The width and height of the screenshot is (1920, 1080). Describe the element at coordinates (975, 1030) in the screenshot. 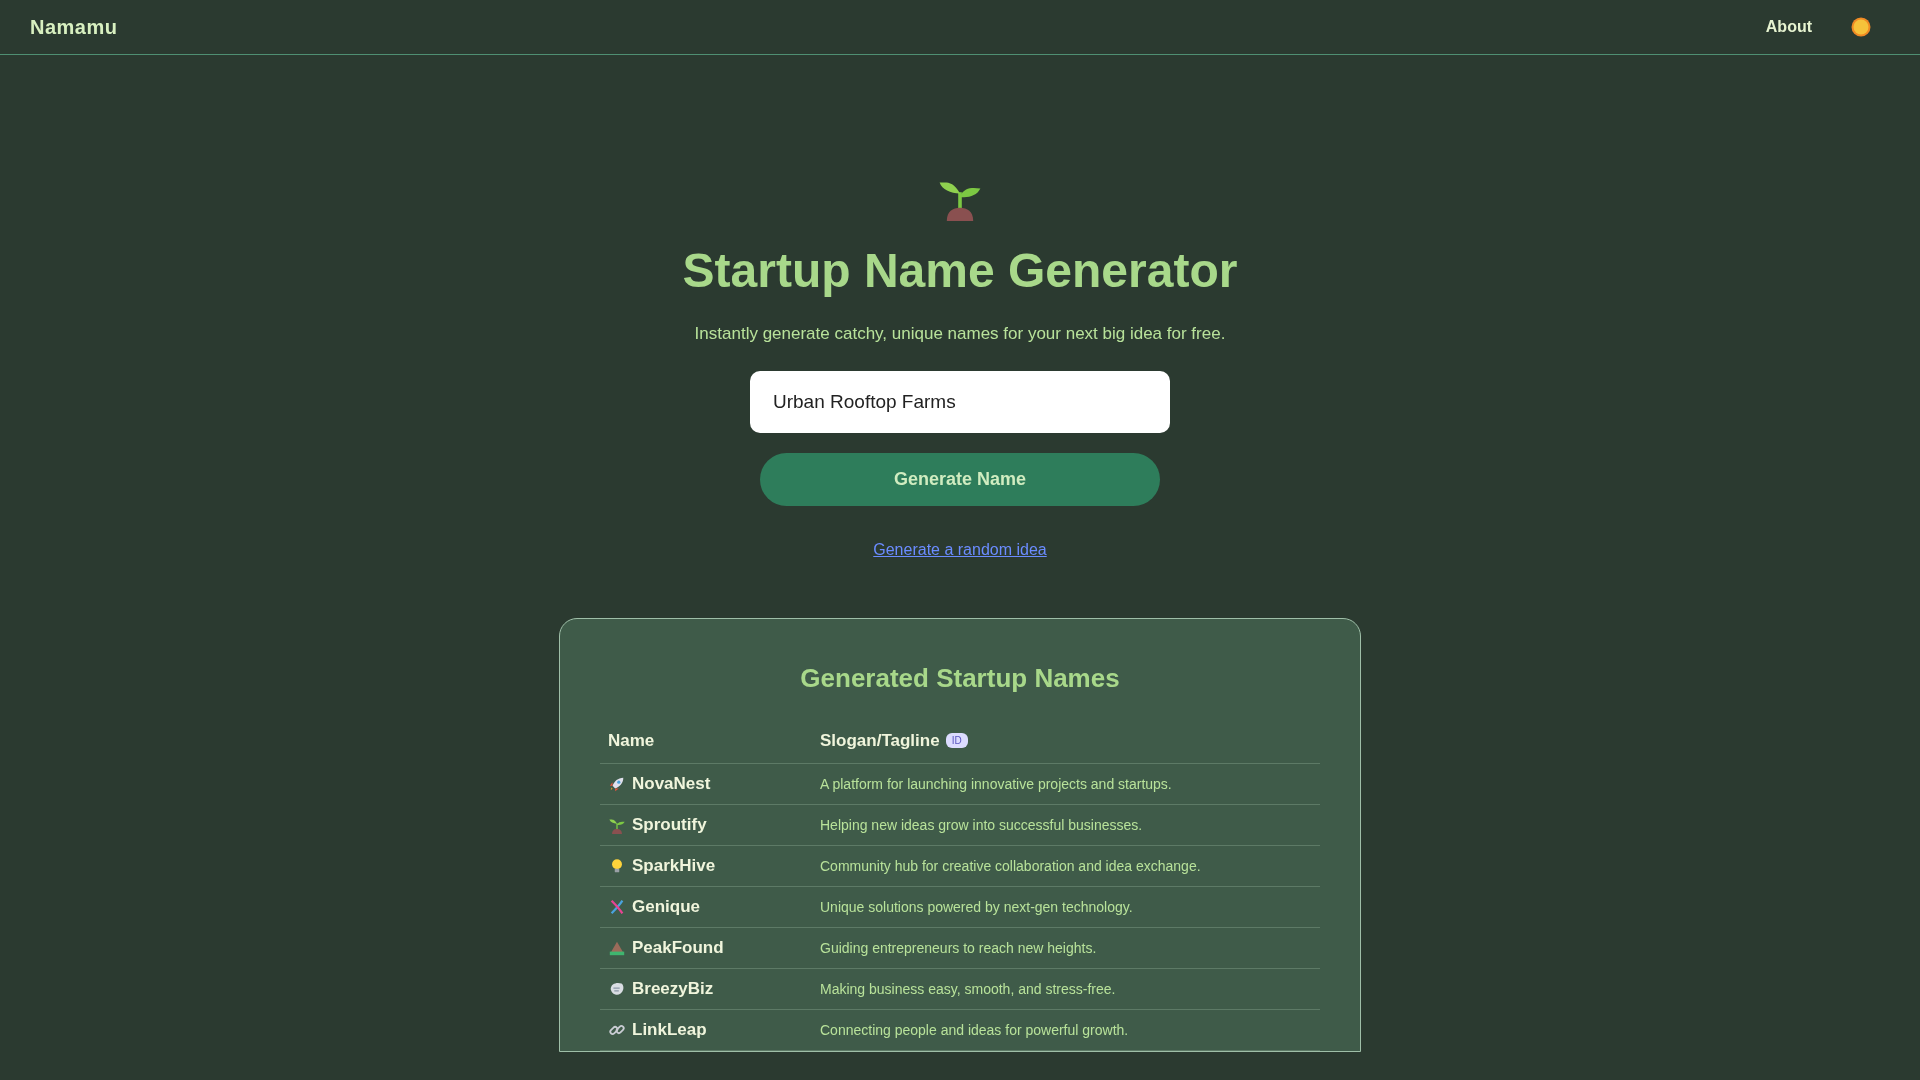

I see `slogan-text: Connecting people and ideas for powerful growth.` at that location.